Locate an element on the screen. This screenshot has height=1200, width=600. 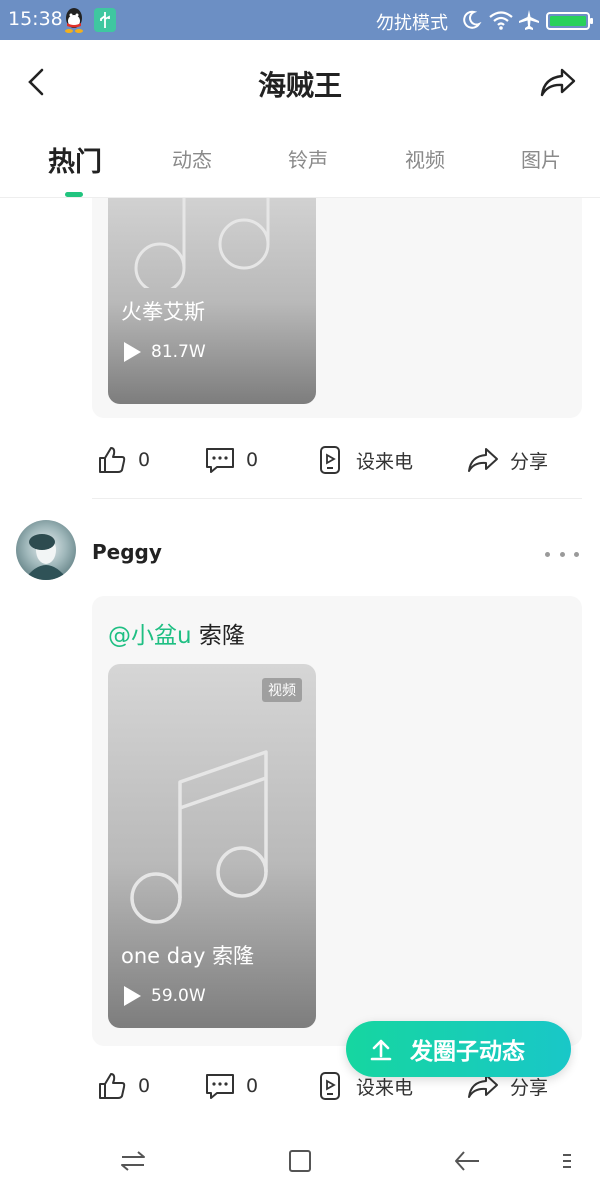
media-thumbnail: 视频 one day 索隆 59.0W is located at coordinates (212, 846).